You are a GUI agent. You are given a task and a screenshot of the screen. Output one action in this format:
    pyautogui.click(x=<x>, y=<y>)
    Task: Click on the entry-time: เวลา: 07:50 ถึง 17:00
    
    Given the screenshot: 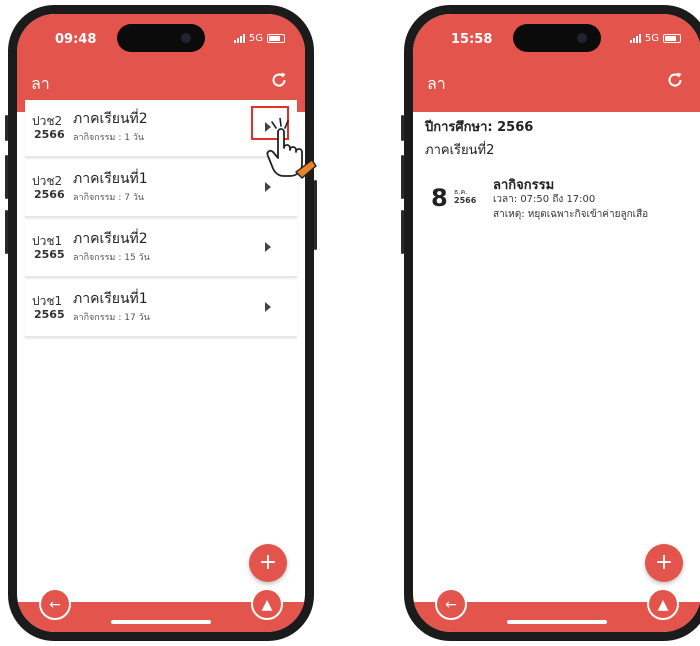 What is the action you would take?
    pyautogui.click(x=544, y=199)
    